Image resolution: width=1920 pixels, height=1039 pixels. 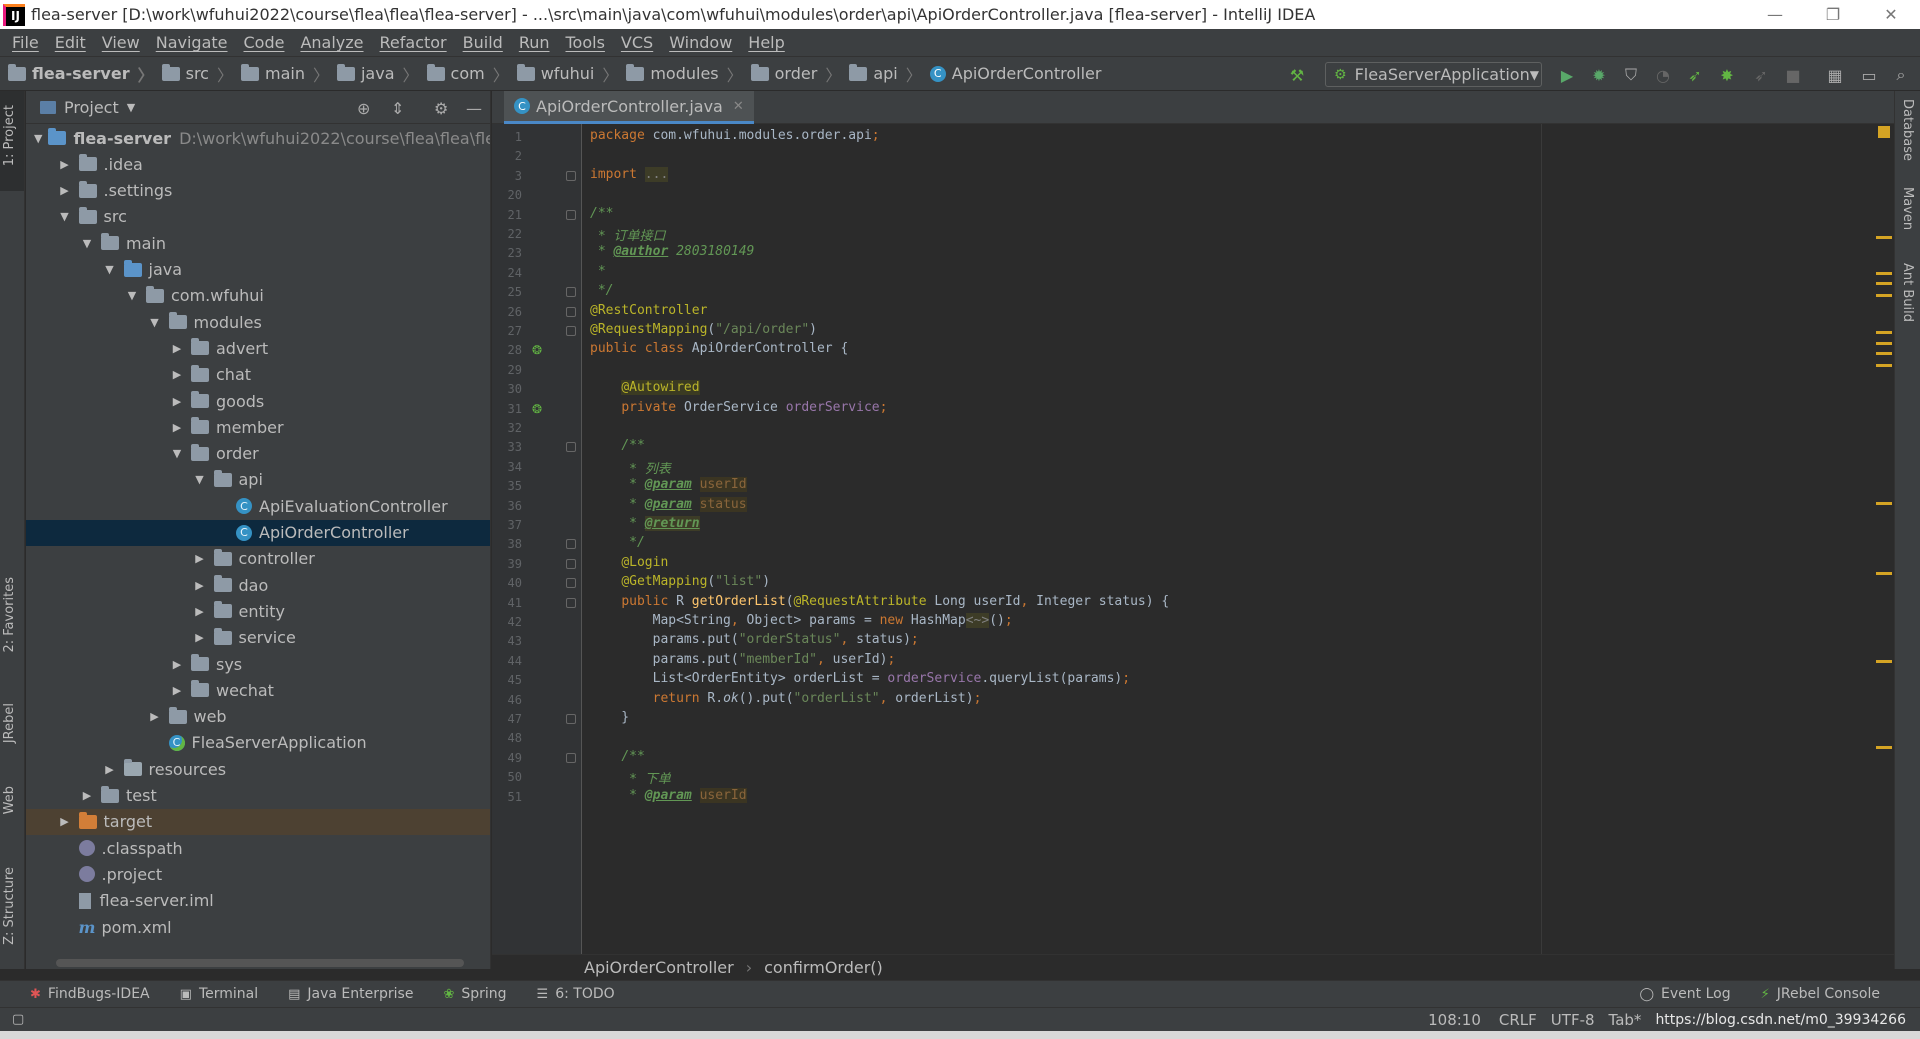 What do you see at coordinates (258, 243) in the screenshot?
I see `tree-item: ▼ main` at bounding box center [258, 243].